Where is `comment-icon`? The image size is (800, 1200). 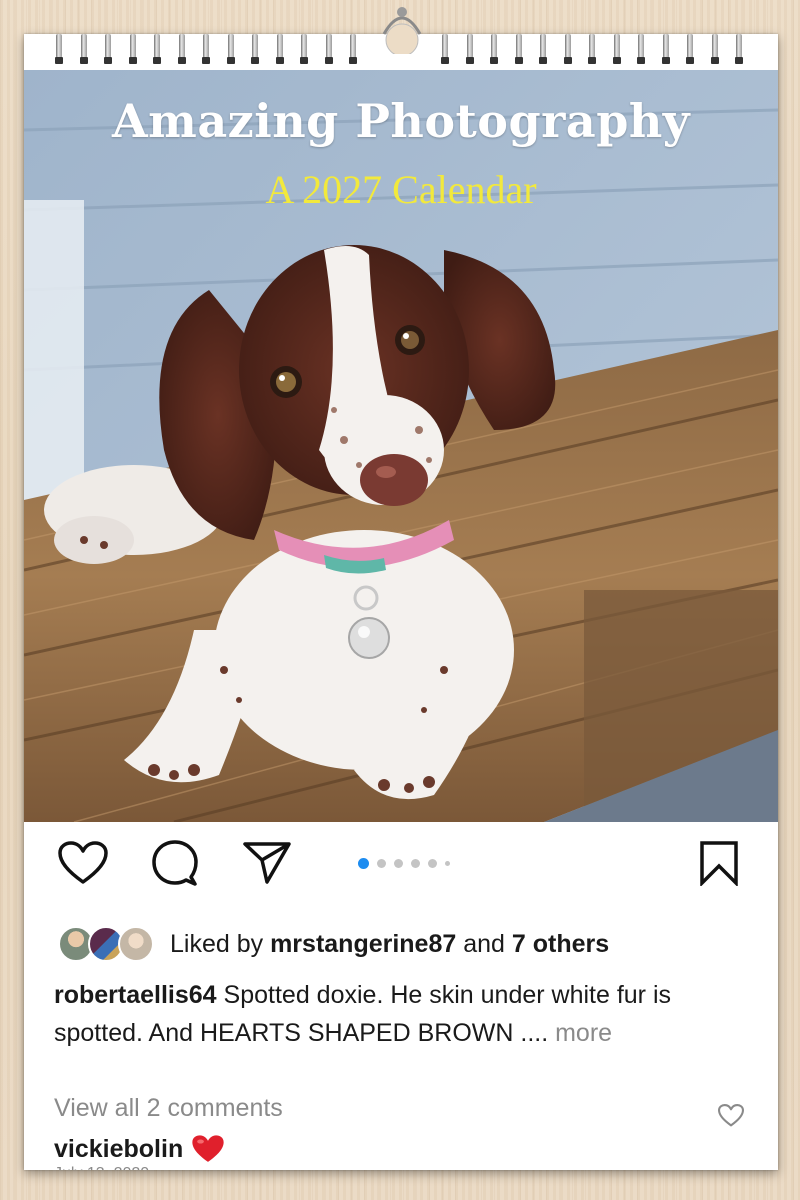 comment-icon is located at coordinates (175, 863).